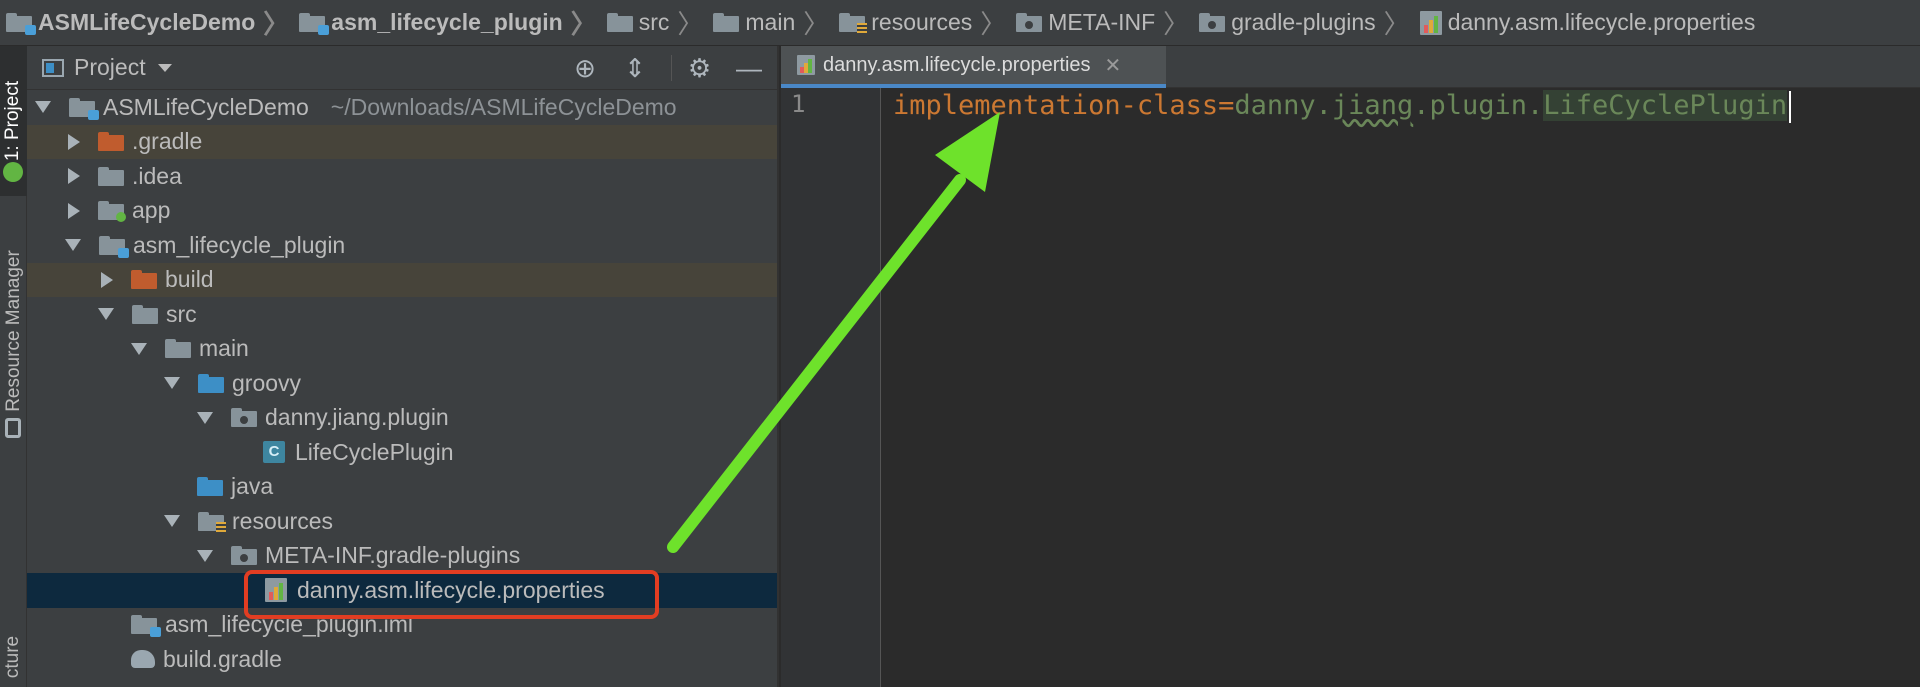 The image size is (1920, 687). What do you see at coordinates (146, 626) in the screenshot?
I see `module-file-icon` at bounding box center [146, 626].